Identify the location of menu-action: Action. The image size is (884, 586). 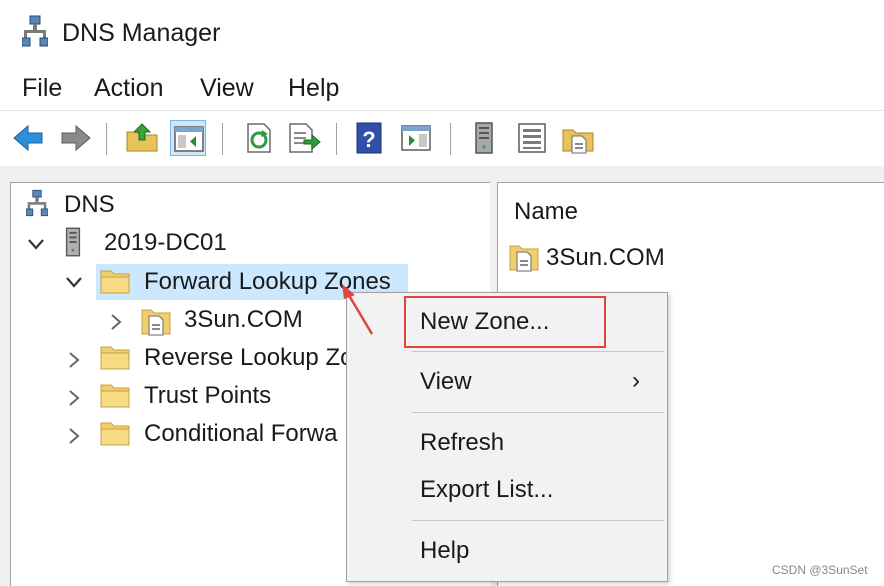
(128, 88).